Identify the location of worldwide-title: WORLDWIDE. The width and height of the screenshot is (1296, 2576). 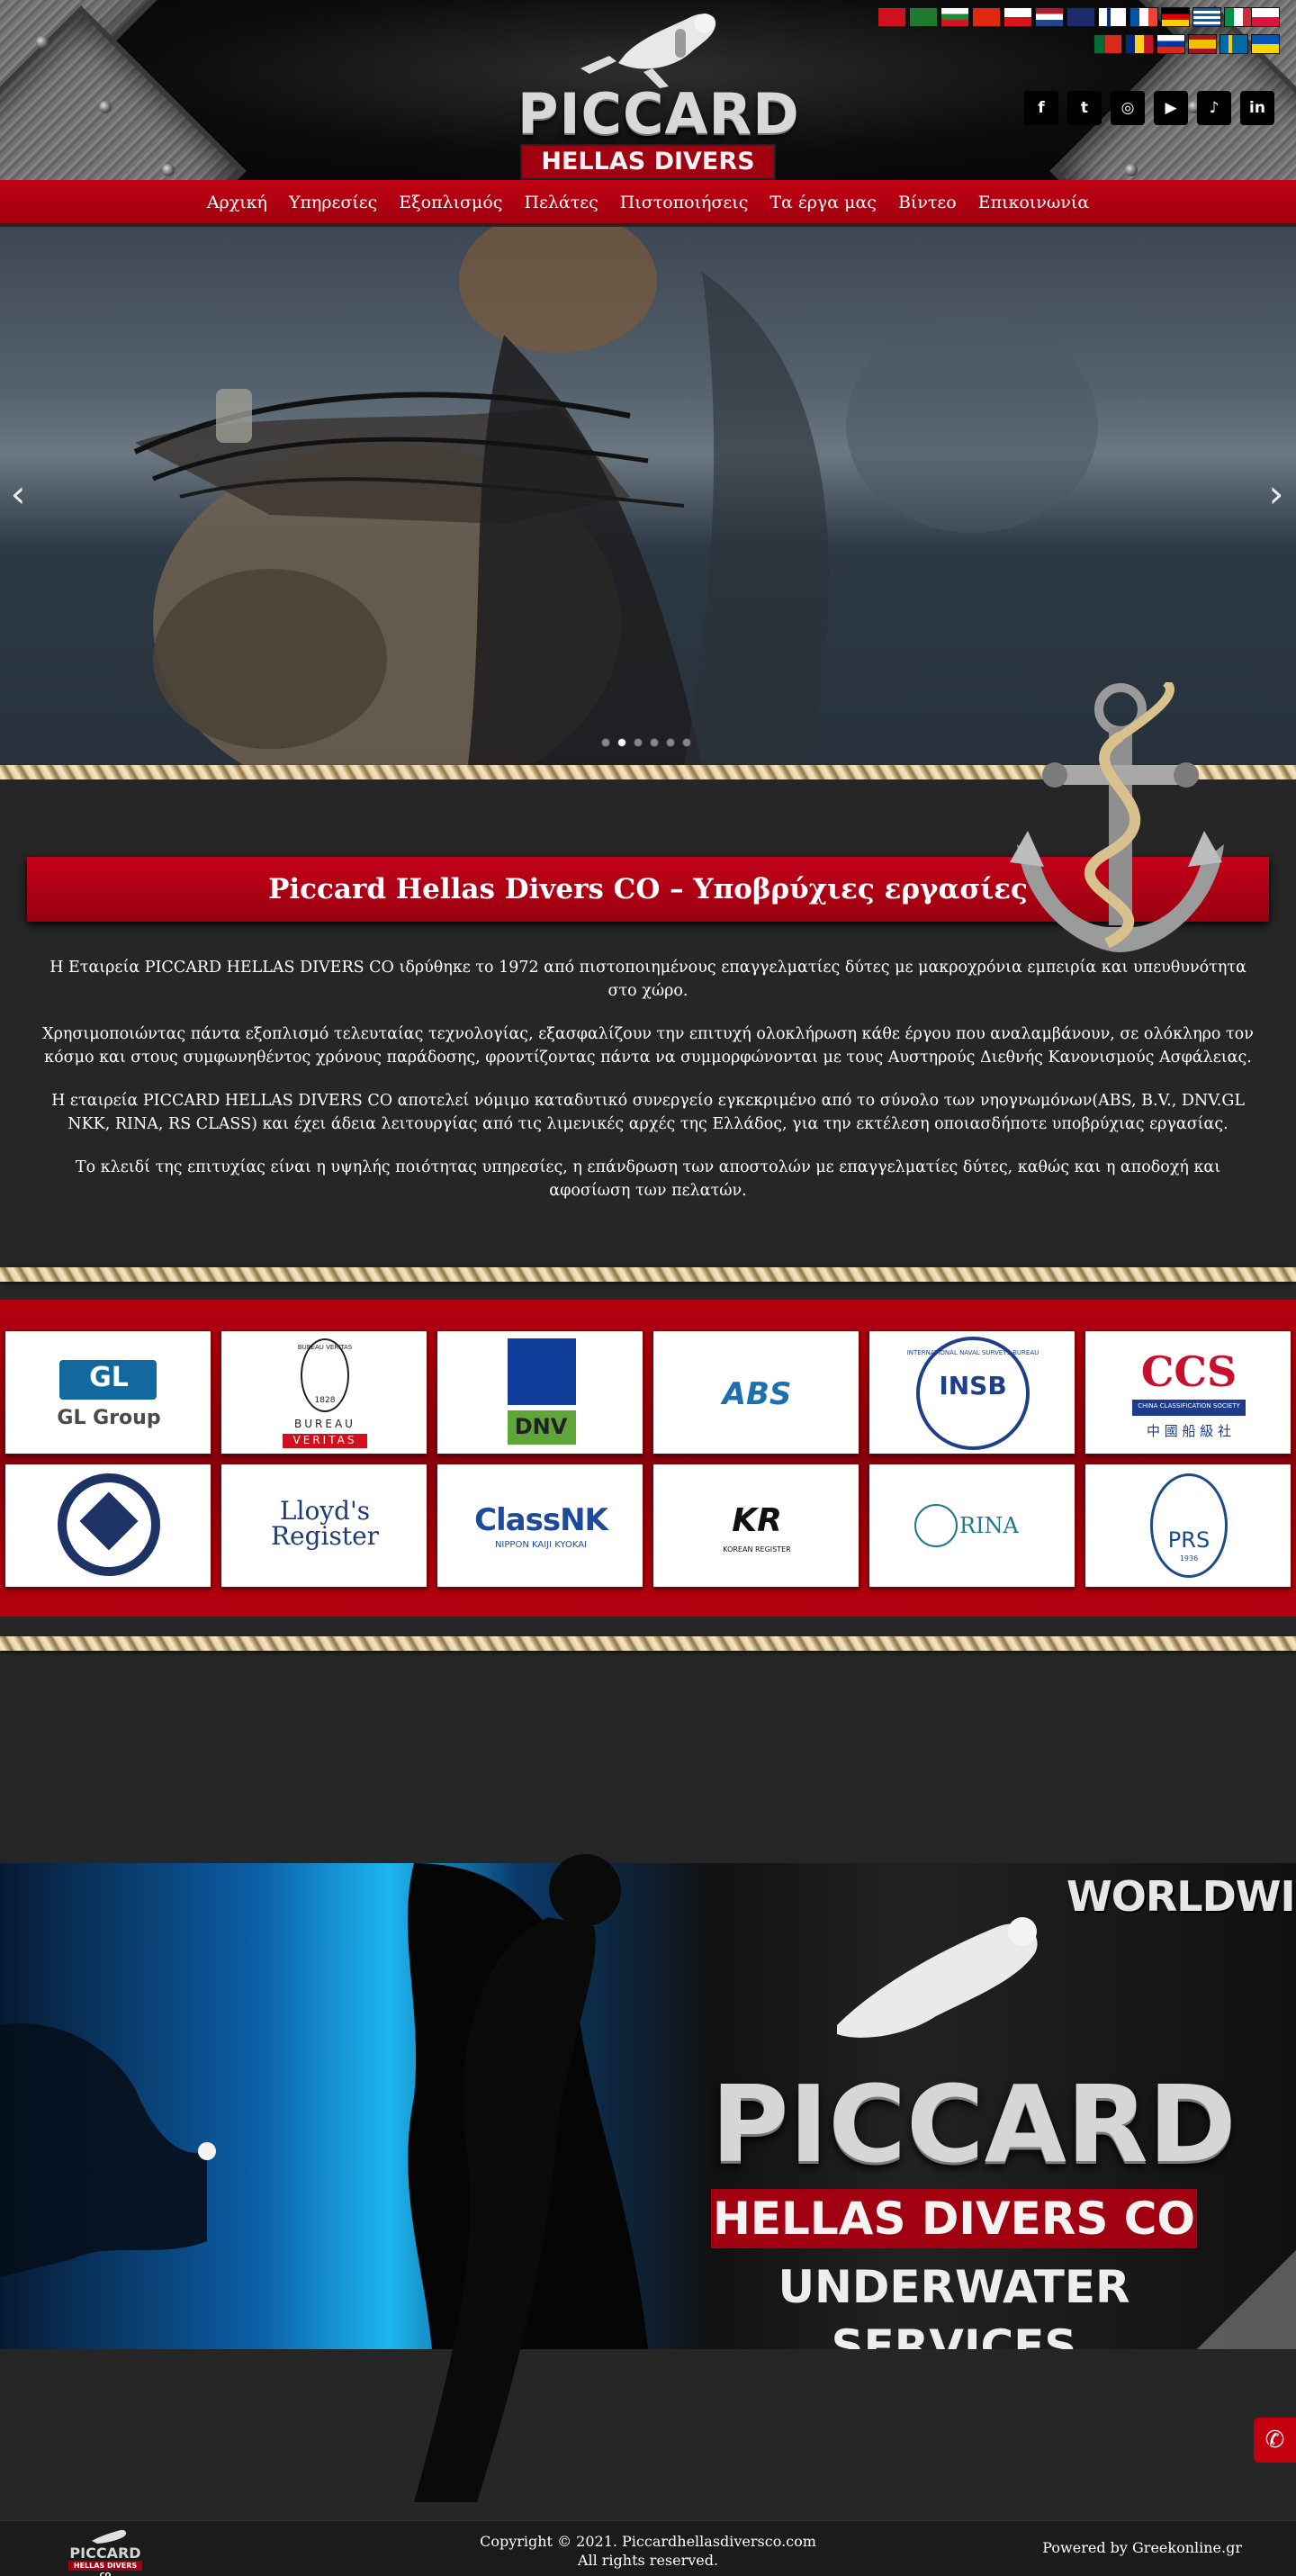
(1181, 1896).